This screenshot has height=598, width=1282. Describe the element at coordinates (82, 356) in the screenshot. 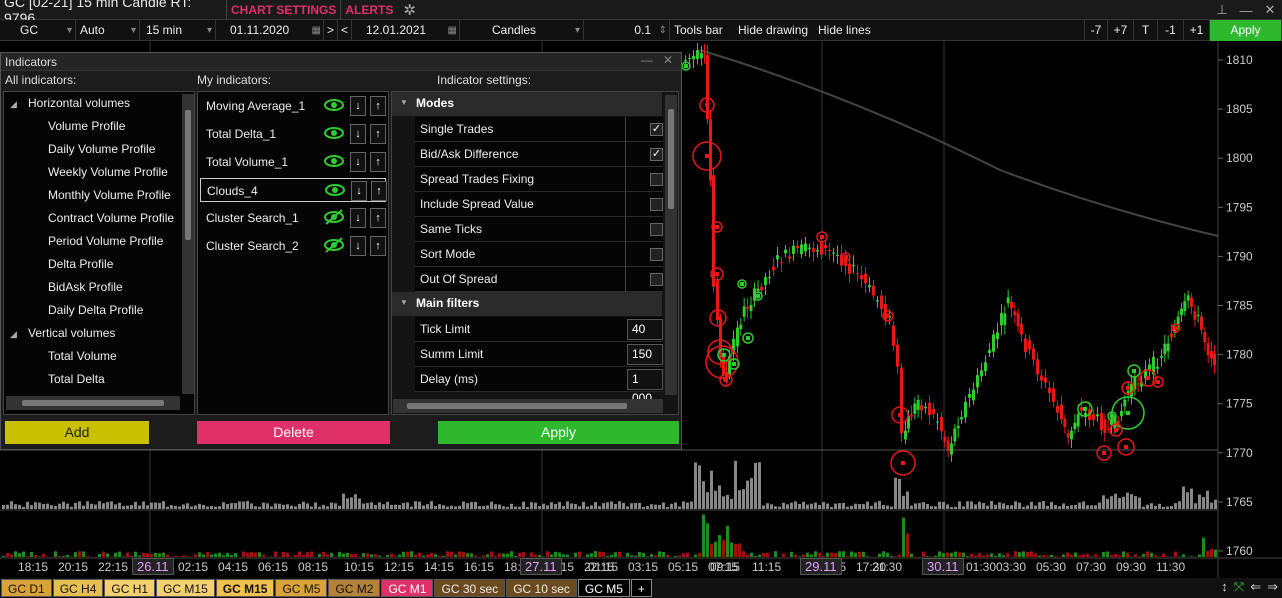

I see `tree-item: Total Volume` at that location.